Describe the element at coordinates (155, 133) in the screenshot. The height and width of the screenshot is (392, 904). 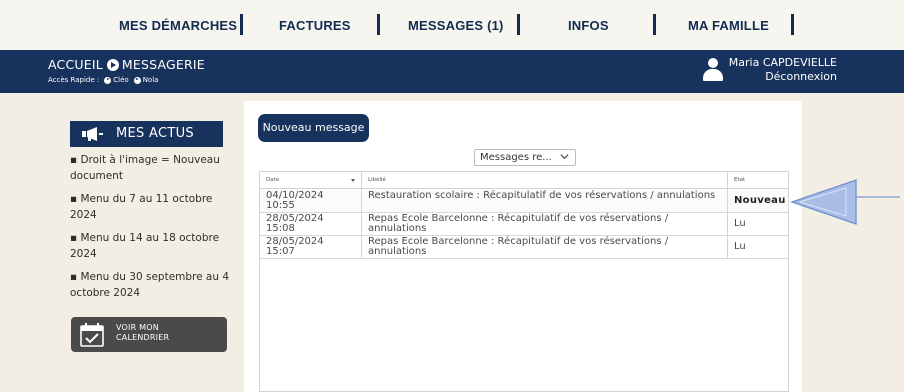
I see `actus-title: MES ACTUS` at that location.